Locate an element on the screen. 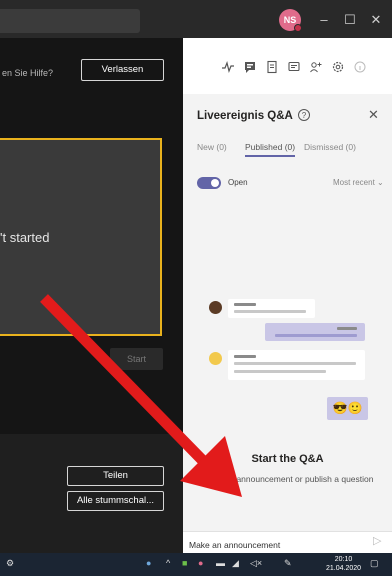 The width and height of the screenshot is (392, 576). network-icon: ◢ is located at coordinates (235, 563).